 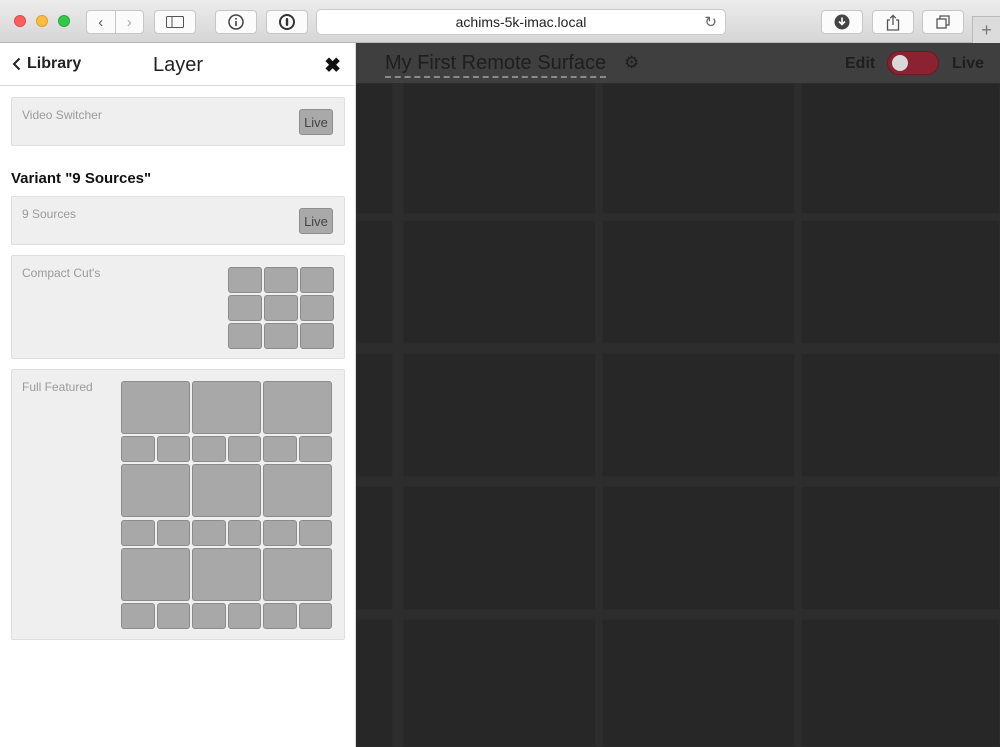 What do you see at coordinates (178, 121) in the screenshot?
I see `layer-card-video-switcher: Video Switcher Live` at bounding box center [178, 121].